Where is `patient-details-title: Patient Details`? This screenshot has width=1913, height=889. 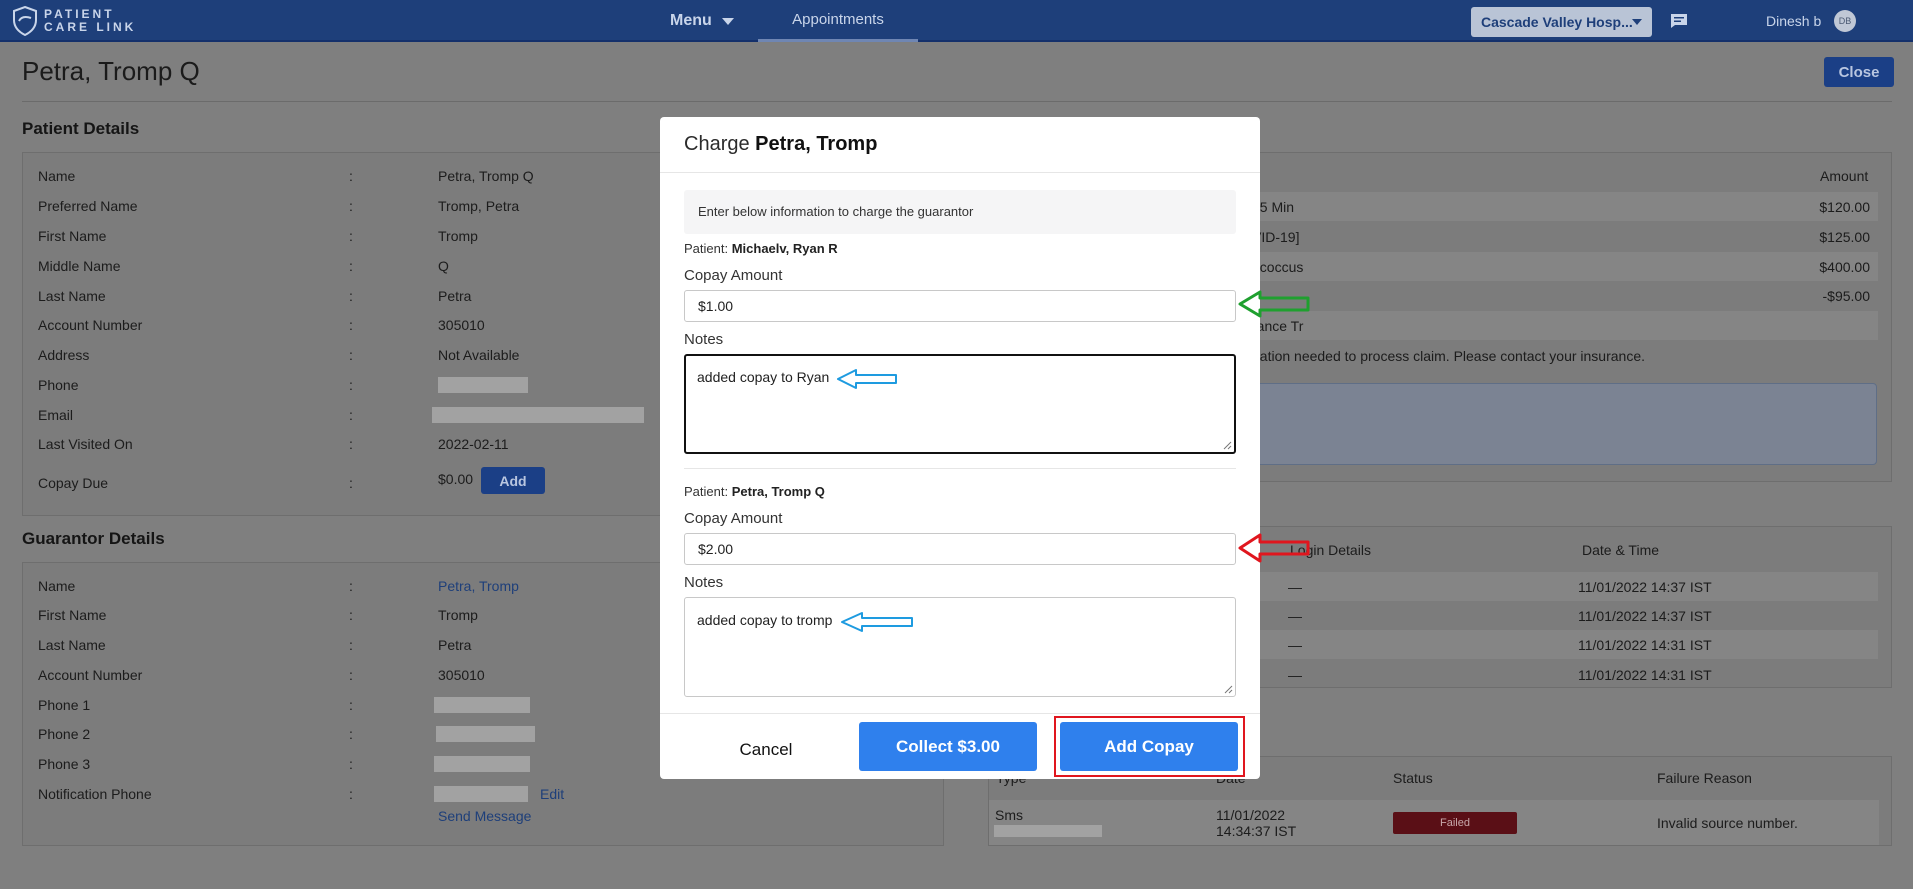 patient-details-title: Patient Details is located at coordinates (81, 128).